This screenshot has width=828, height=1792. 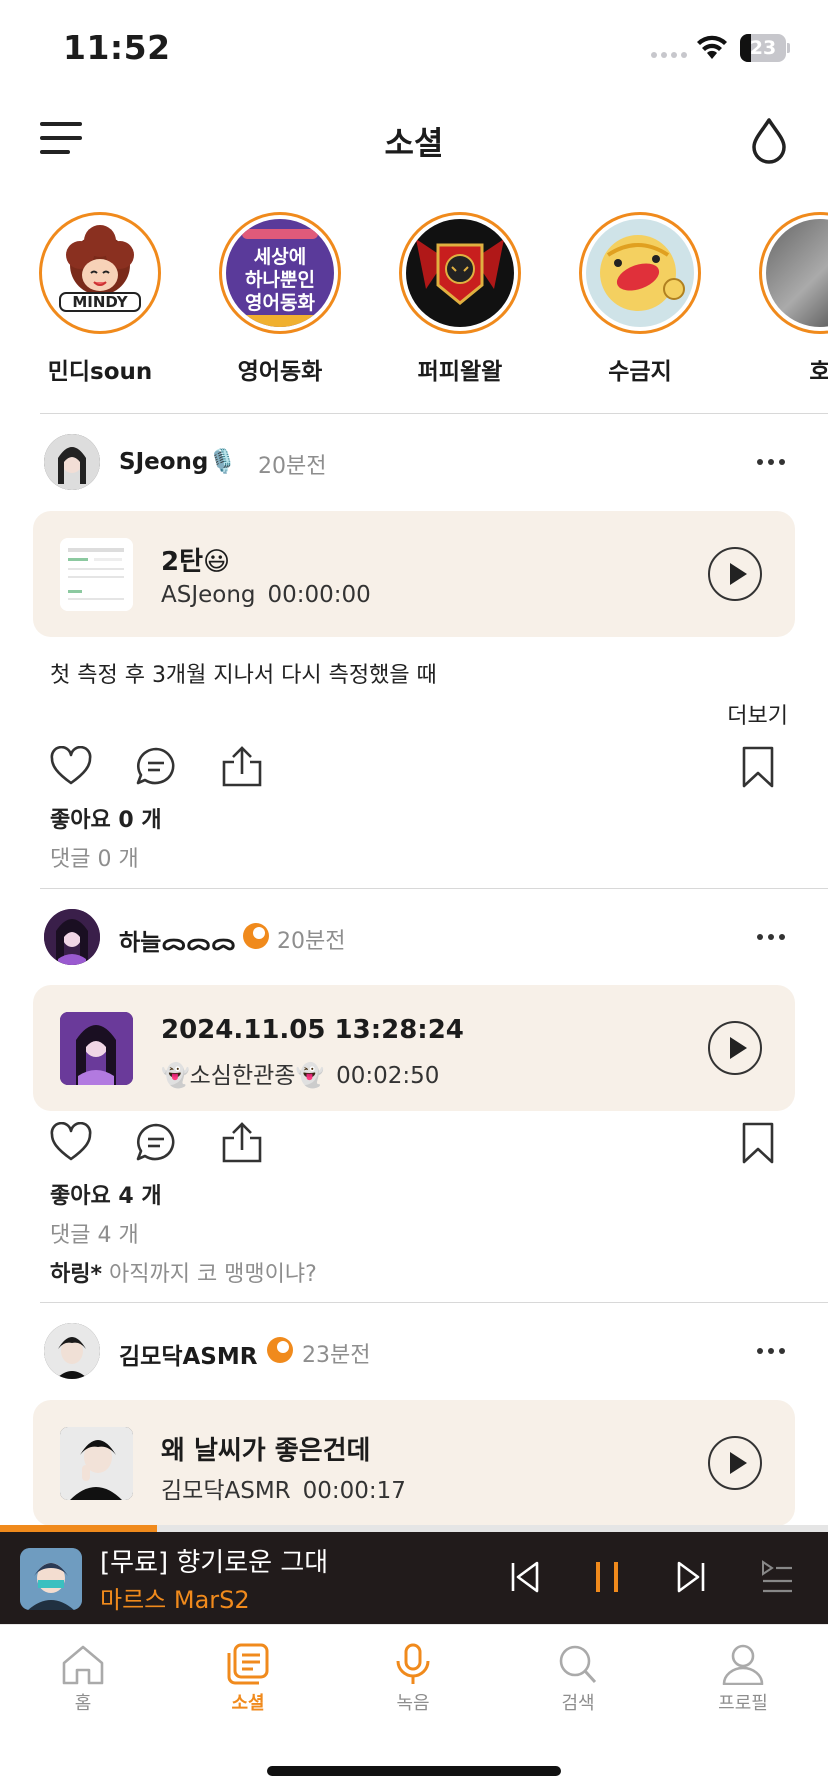 I want to click on tab-social: 소셜, so click(x=248, y=1679).